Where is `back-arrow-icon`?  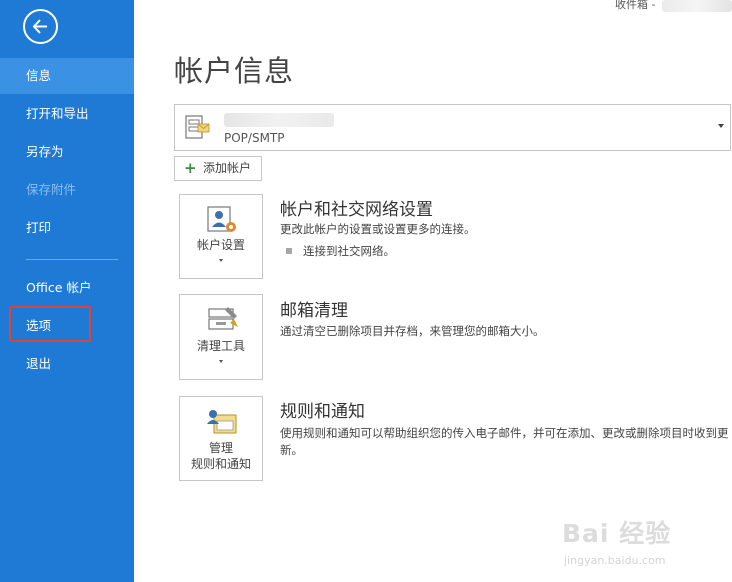
back-arrow-icon is located at coordinates (39, 26).